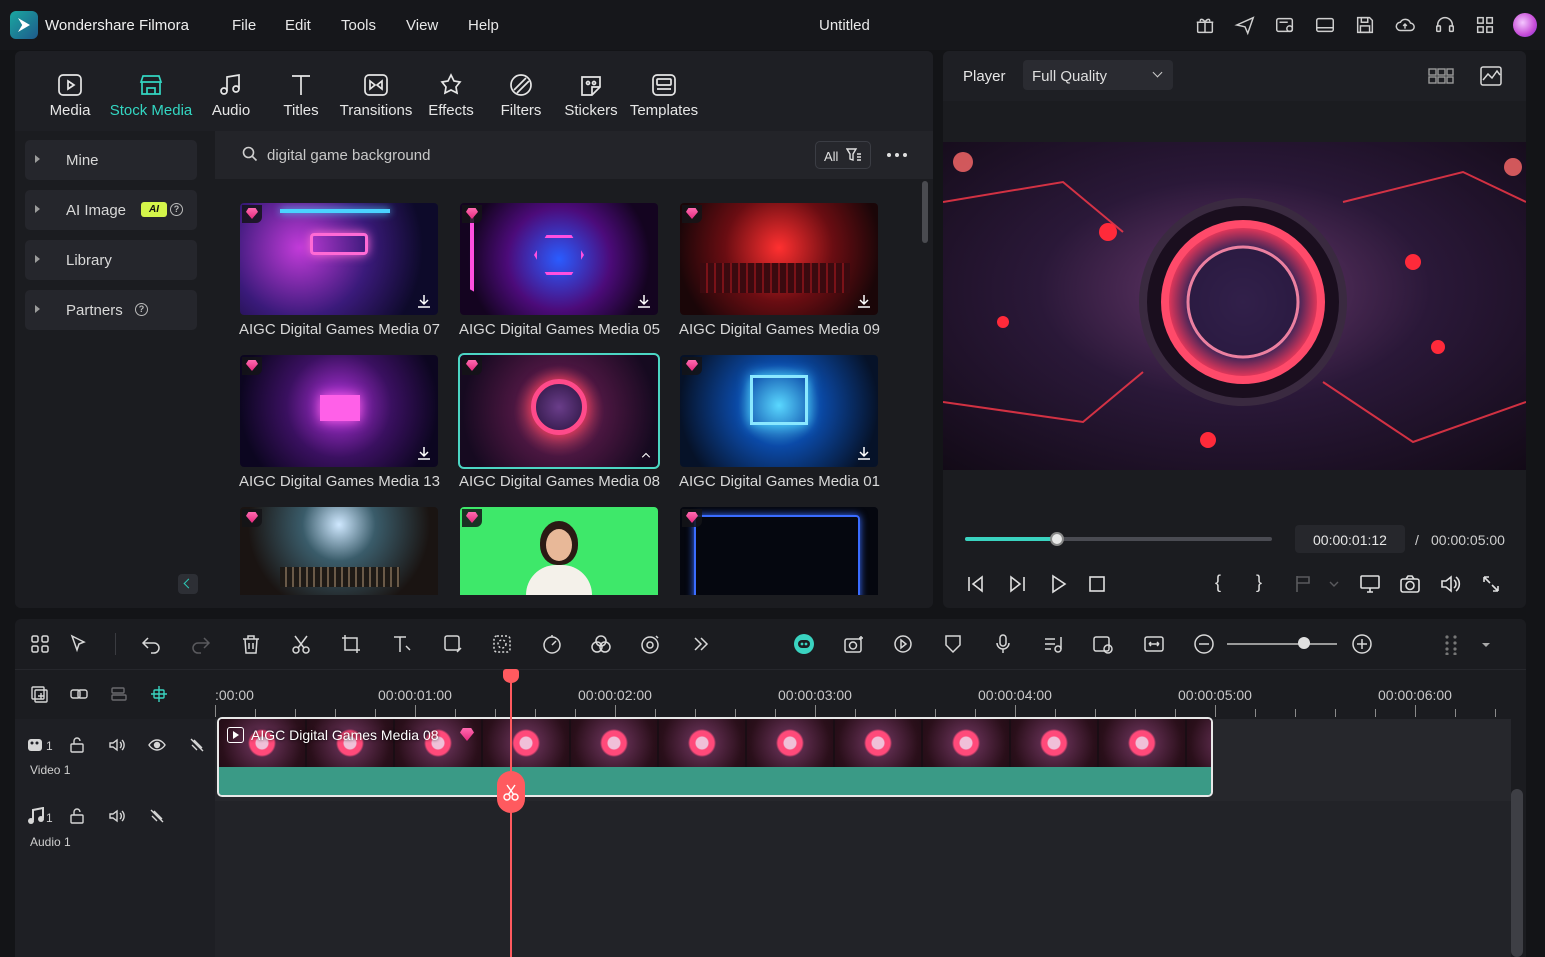 The width and height of the screenshot is (1545, 957). Describe the element at coordinates (1405, 25) in the screenshot. I see `cloud-icon` at that location.